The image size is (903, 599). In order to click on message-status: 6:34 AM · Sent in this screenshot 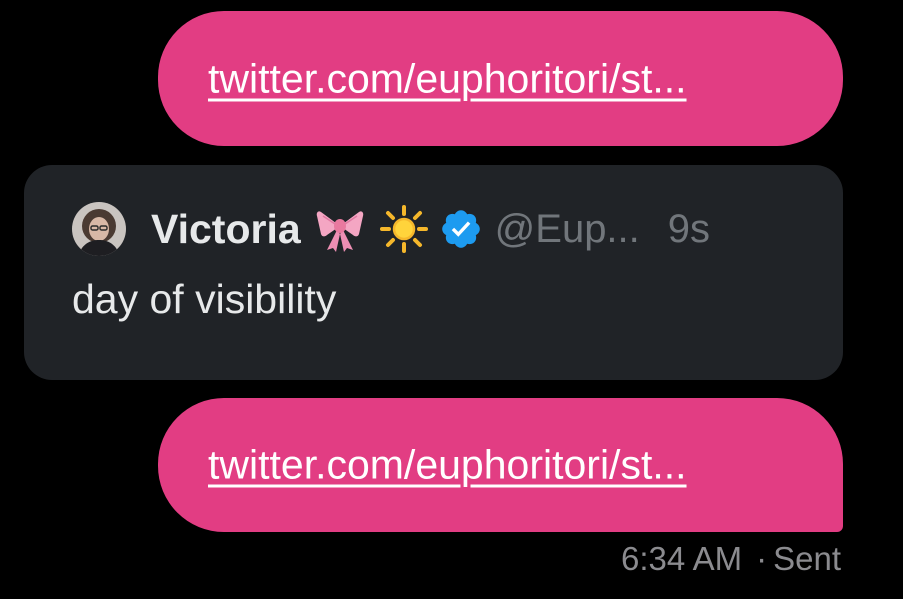, I will do `click(731, 559)`.